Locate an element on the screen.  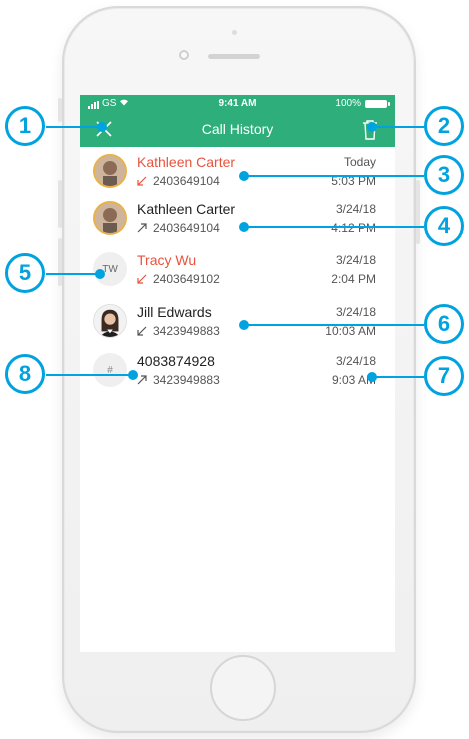
callout-7-dot is located at coordinates (372, 377).